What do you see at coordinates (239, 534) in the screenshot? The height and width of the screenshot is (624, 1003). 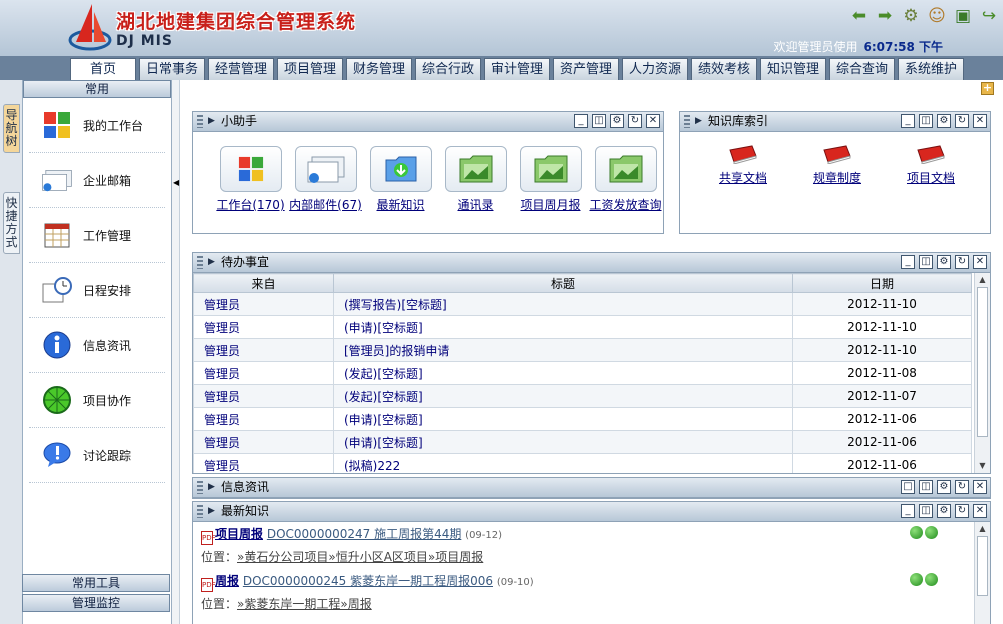 I see `news-kind-link: 项目周报` at bounding box center [239, 534].